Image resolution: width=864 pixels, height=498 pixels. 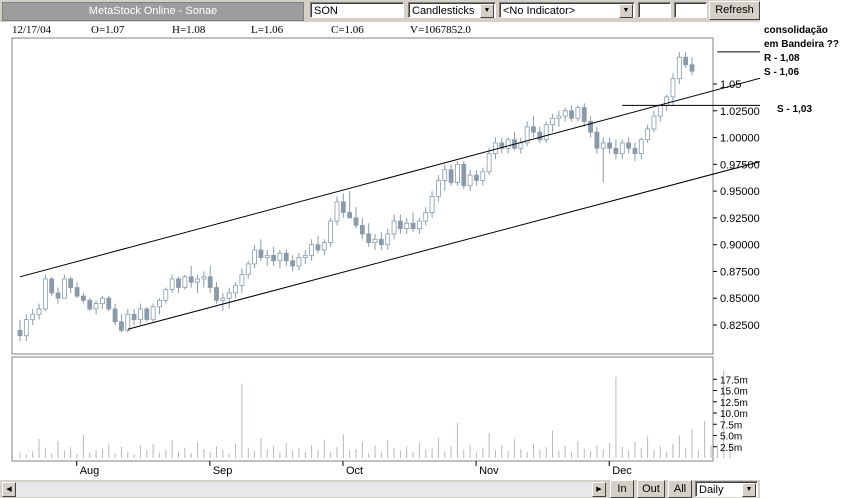 What do you see at coordinates (9, 489) in the screenshot?
I see `scroll-left-icon: ◀` at bounding box center [9, 489].